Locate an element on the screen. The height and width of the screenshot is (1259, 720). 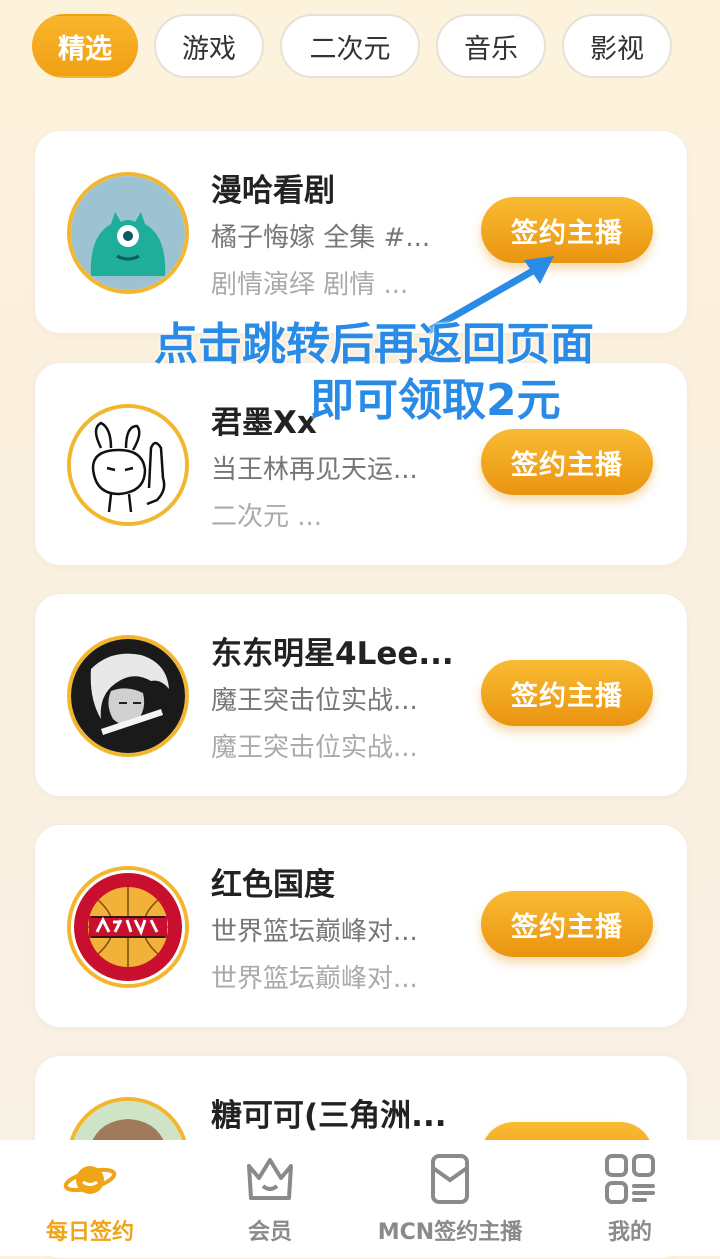
nav-mcn-streamer: MCN签约主播 is located at coordinates (450, 1198).